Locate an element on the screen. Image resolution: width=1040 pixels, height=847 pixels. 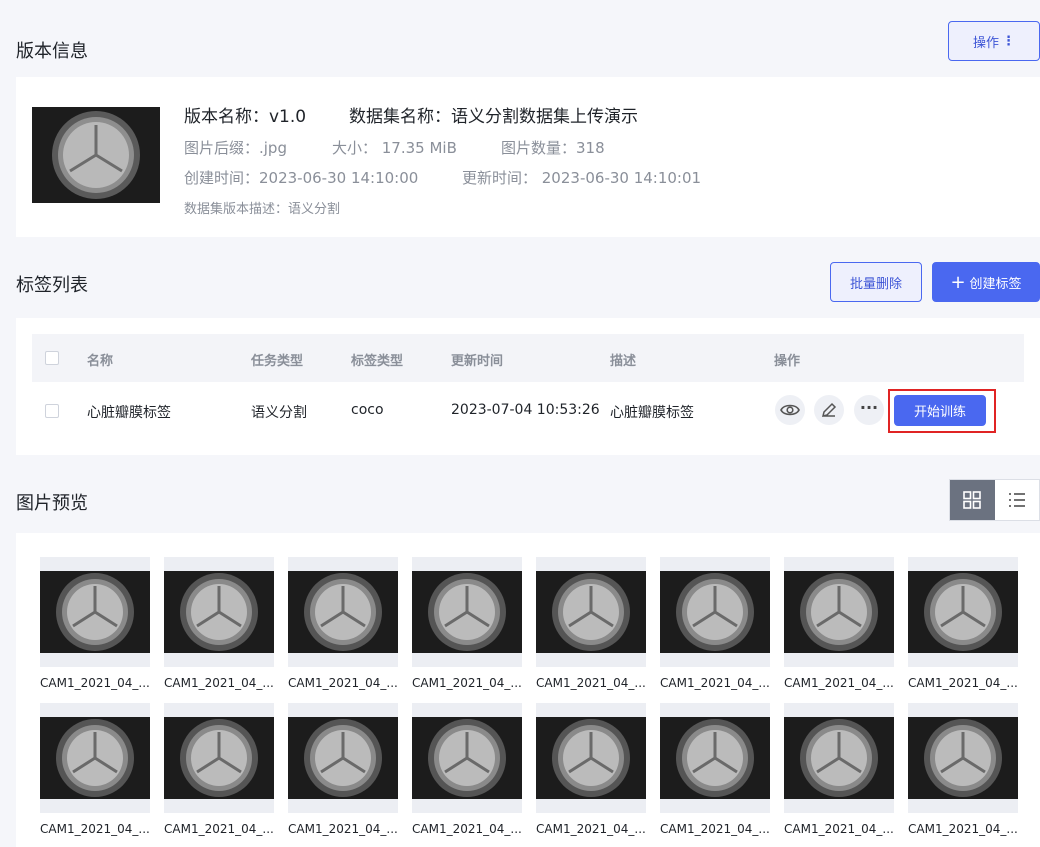
batch-delete-button: 批量删除 is located at coordinates (876, 282).